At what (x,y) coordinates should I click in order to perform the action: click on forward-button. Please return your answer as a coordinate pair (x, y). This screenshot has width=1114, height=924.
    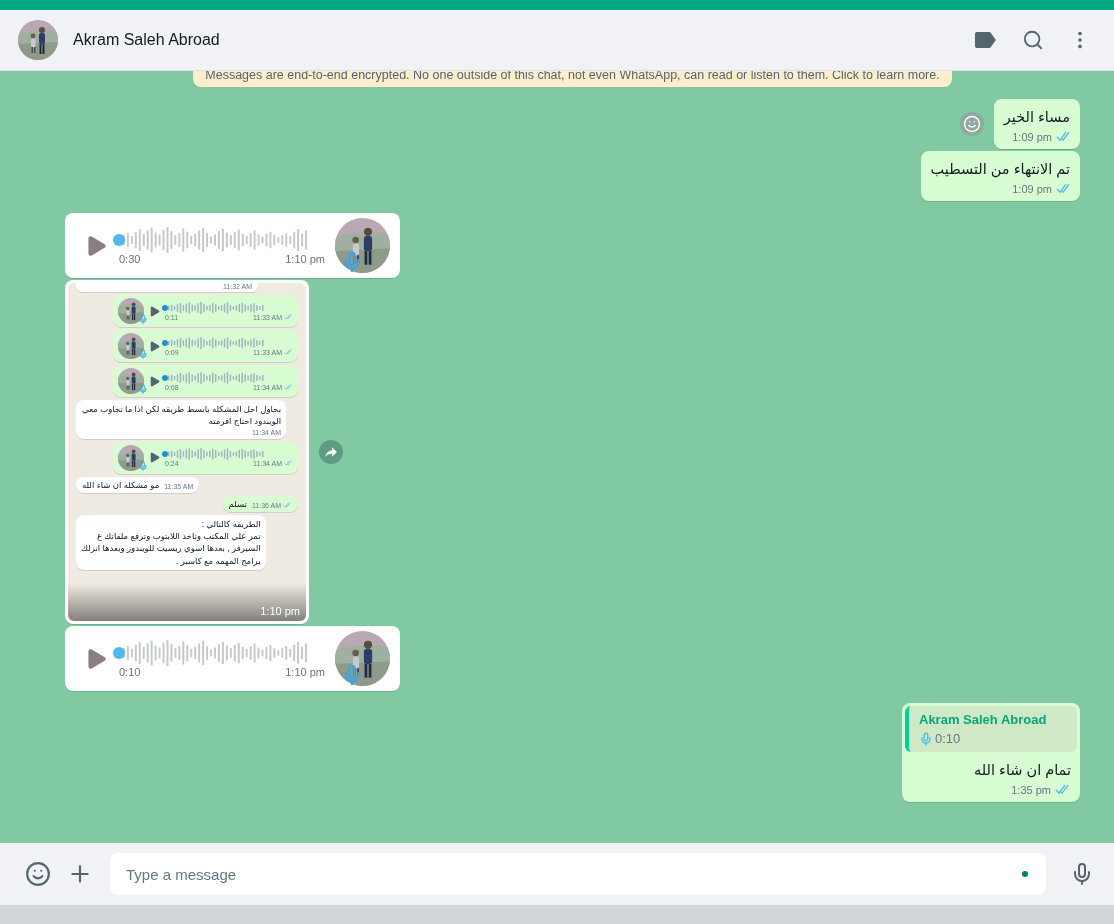
    Looking at the image, I should click on (331, 452).